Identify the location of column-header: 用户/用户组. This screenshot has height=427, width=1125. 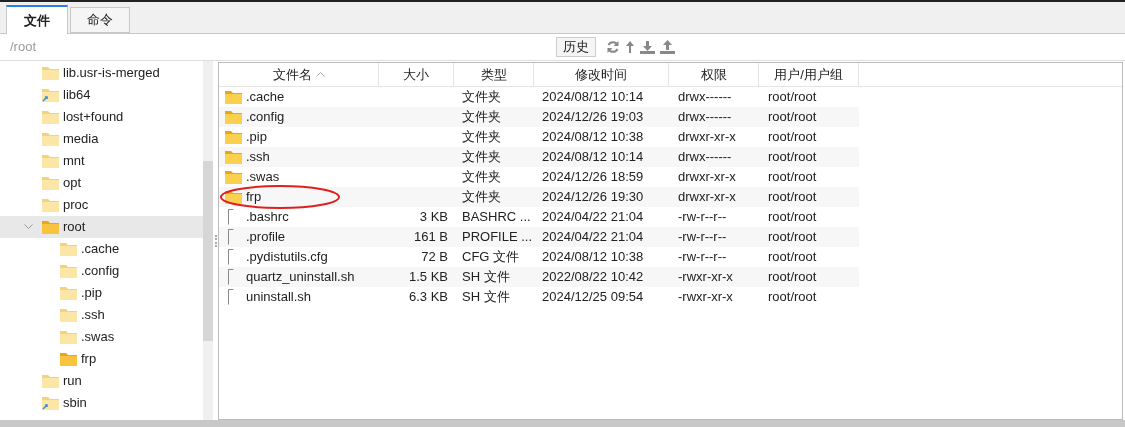
(809, 74).